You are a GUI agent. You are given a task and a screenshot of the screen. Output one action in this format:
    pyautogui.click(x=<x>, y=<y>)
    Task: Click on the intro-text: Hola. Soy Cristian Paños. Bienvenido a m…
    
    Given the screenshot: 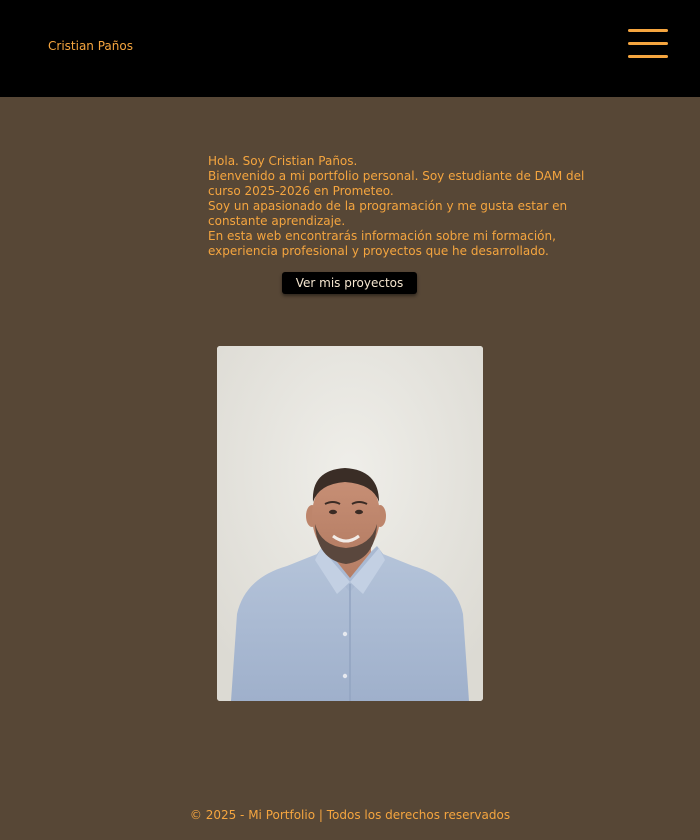 What is the action you would take?
    pyautogui.click(x=410, y=206)
    